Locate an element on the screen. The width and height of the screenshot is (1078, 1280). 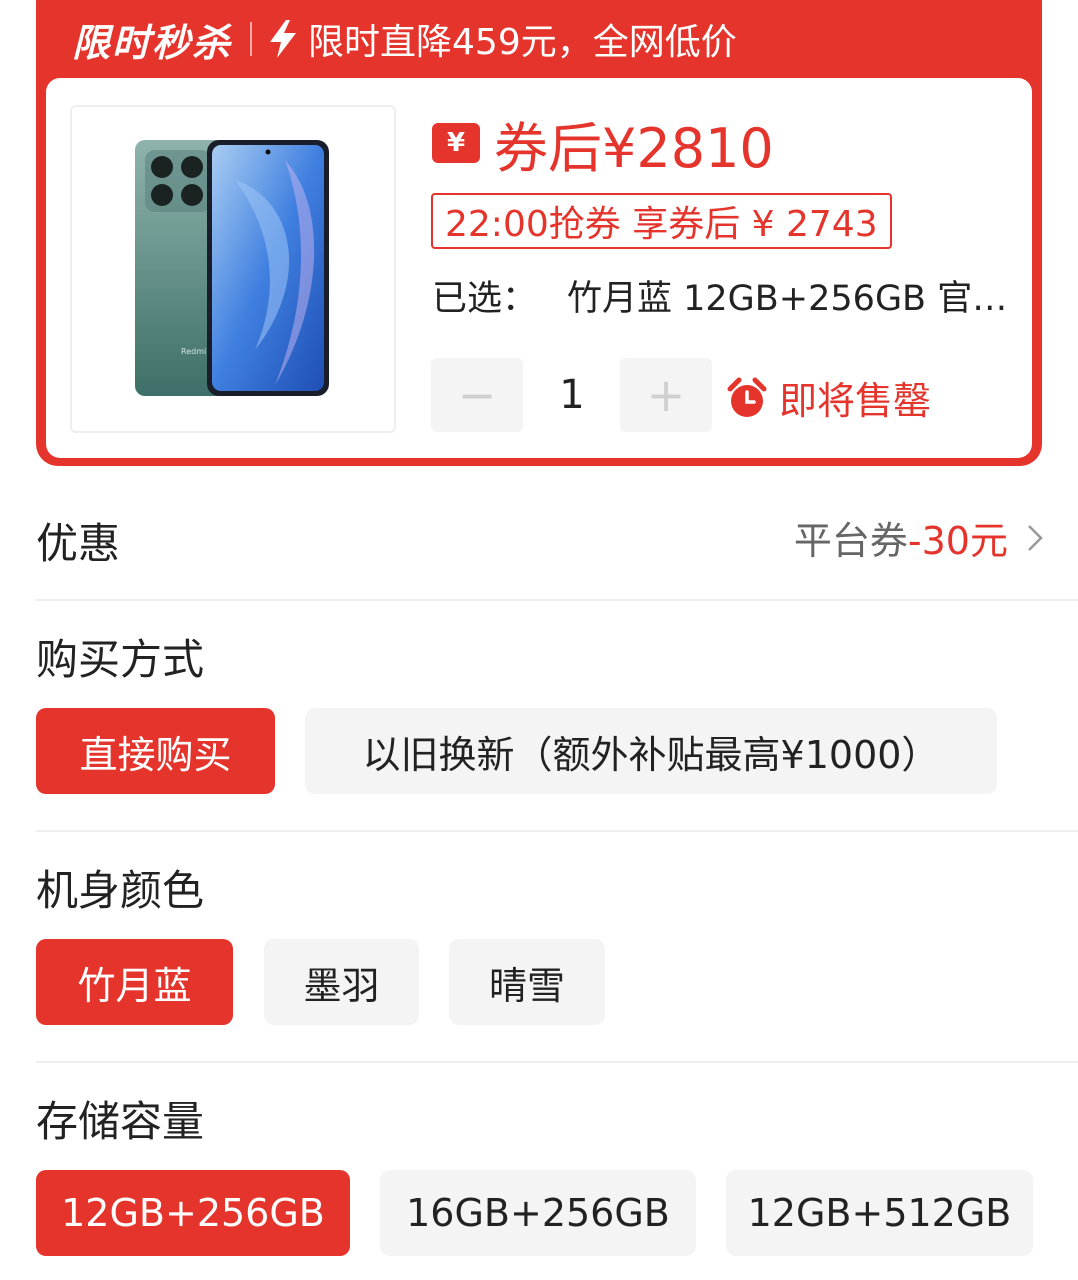
lightning-icon is located at coordinates (283, 39).